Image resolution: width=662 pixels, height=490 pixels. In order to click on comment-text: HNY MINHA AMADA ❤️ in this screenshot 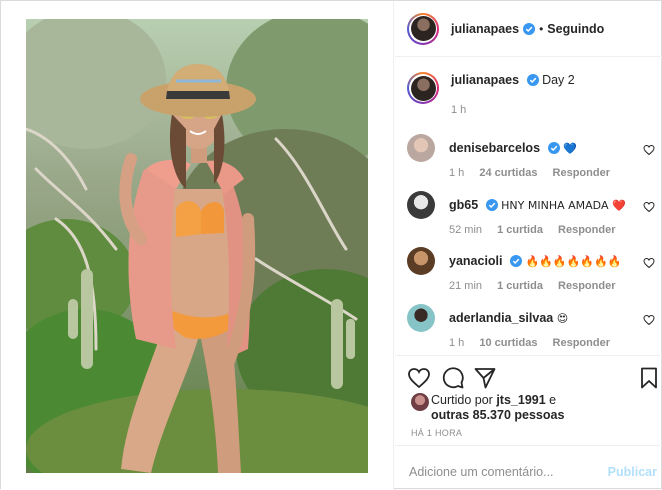, I will do `click(563, 205)`.